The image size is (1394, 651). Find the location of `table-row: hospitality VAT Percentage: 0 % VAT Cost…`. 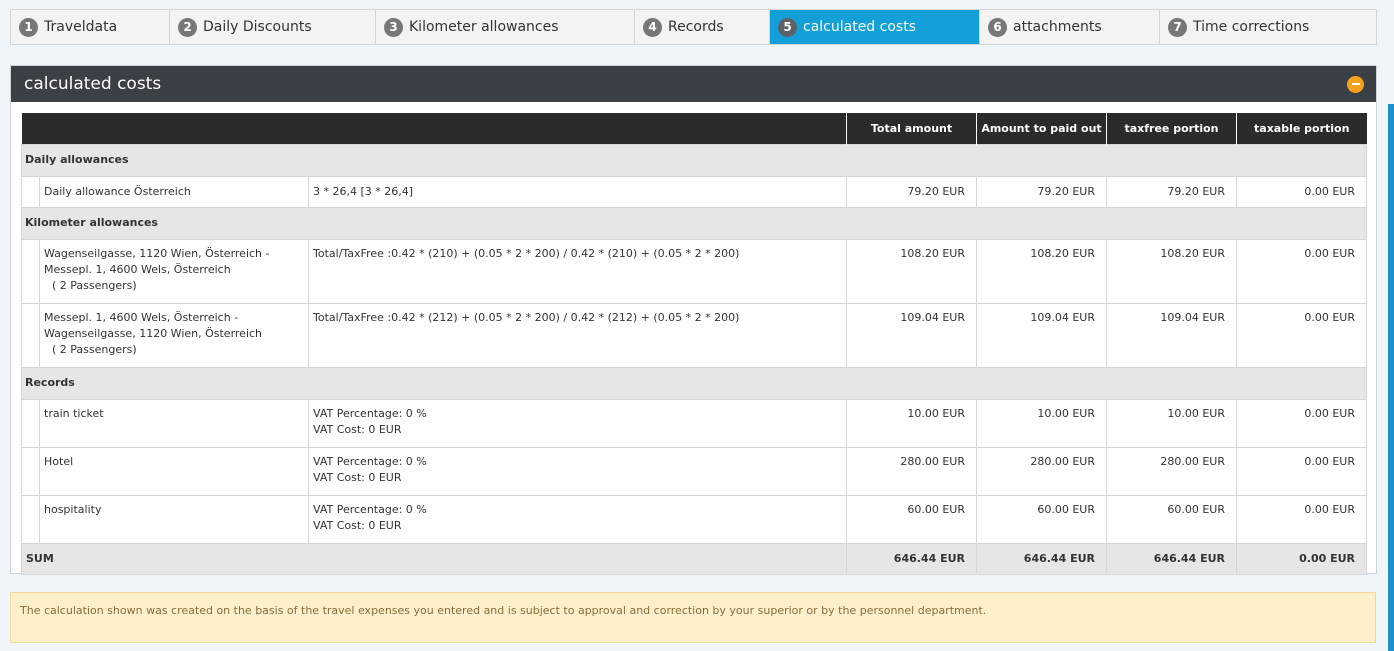

table-row: hospitality VAT Percentage: 0 % VAT Cost… is located at coordinates (694, 519).